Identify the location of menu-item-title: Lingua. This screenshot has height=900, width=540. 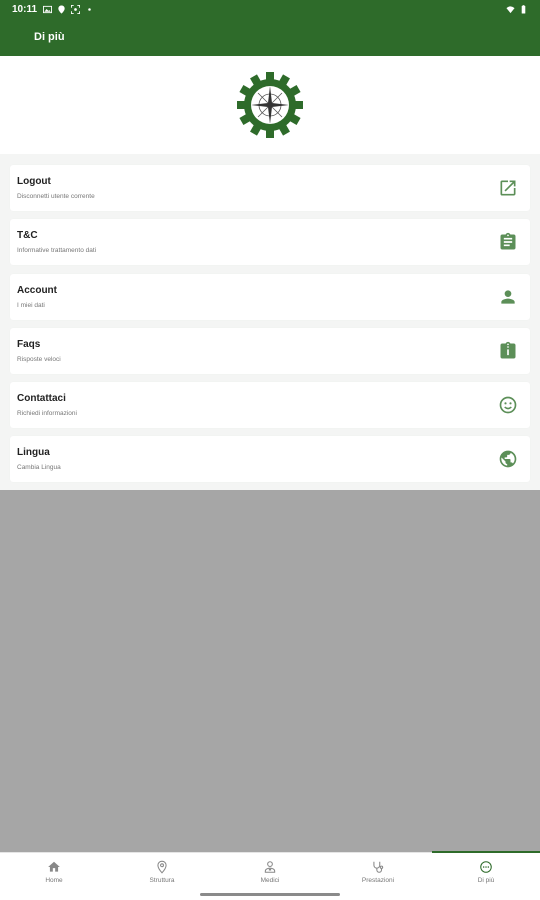
(33, 453).